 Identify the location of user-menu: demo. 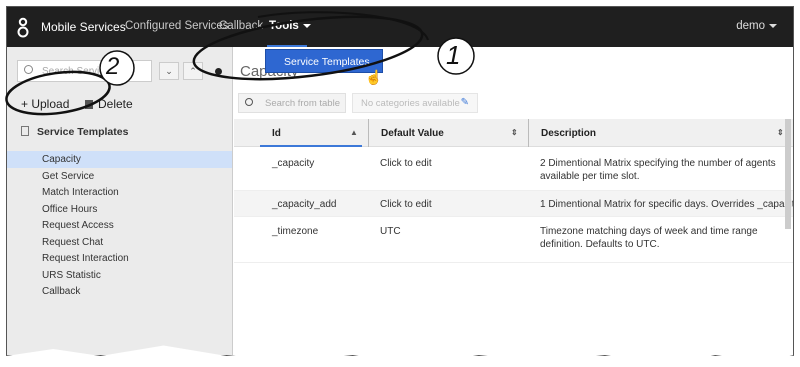
(756, 26).